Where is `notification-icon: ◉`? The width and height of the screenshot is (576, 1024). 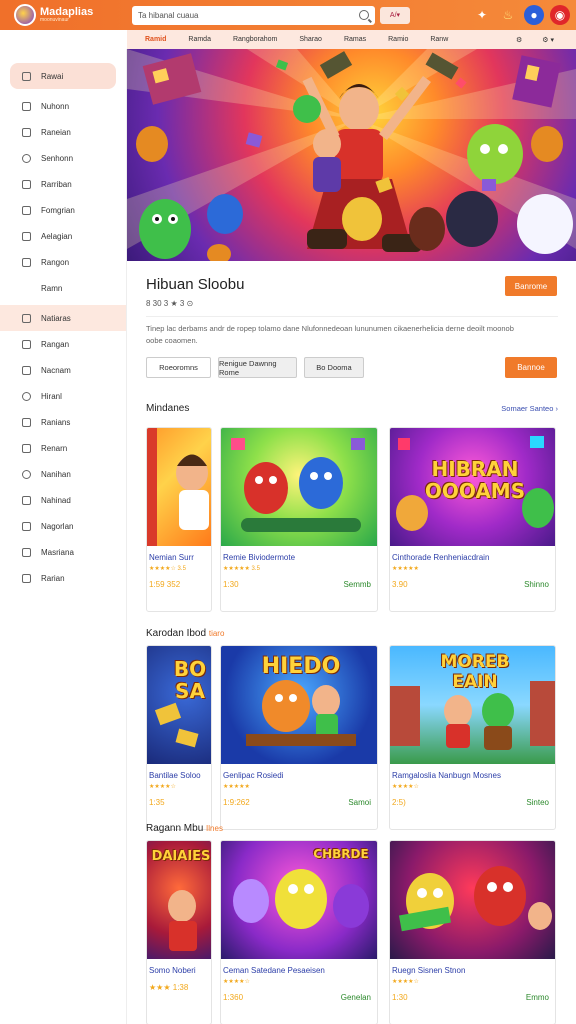 notification-icon: ◉ is located at coordinates (560, 15).